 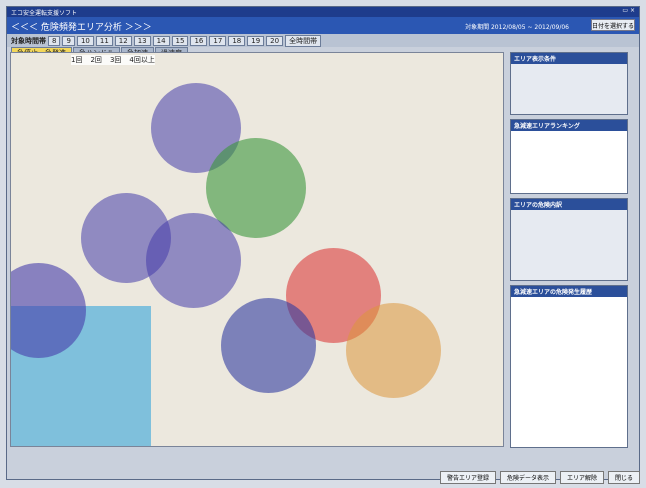 I want to click on history-panel: 急減速エリアの危険発生履歴, so click(x=569, y=366).